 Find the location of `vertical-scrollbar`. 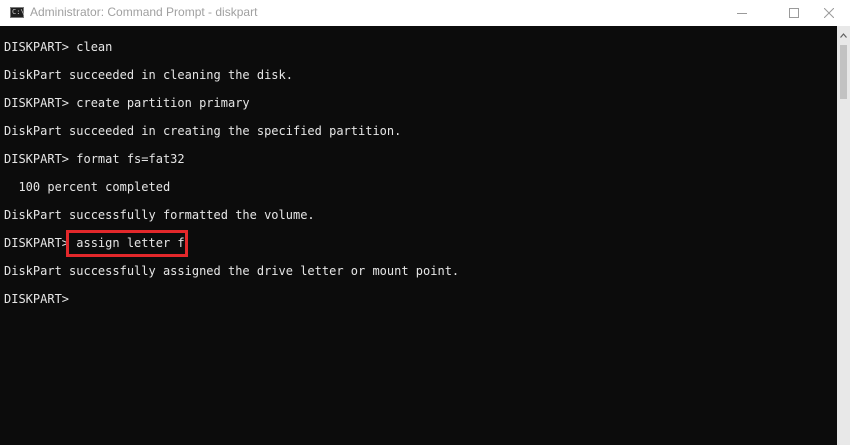

vertical-scrollbar is located at coordinates (843, 235).